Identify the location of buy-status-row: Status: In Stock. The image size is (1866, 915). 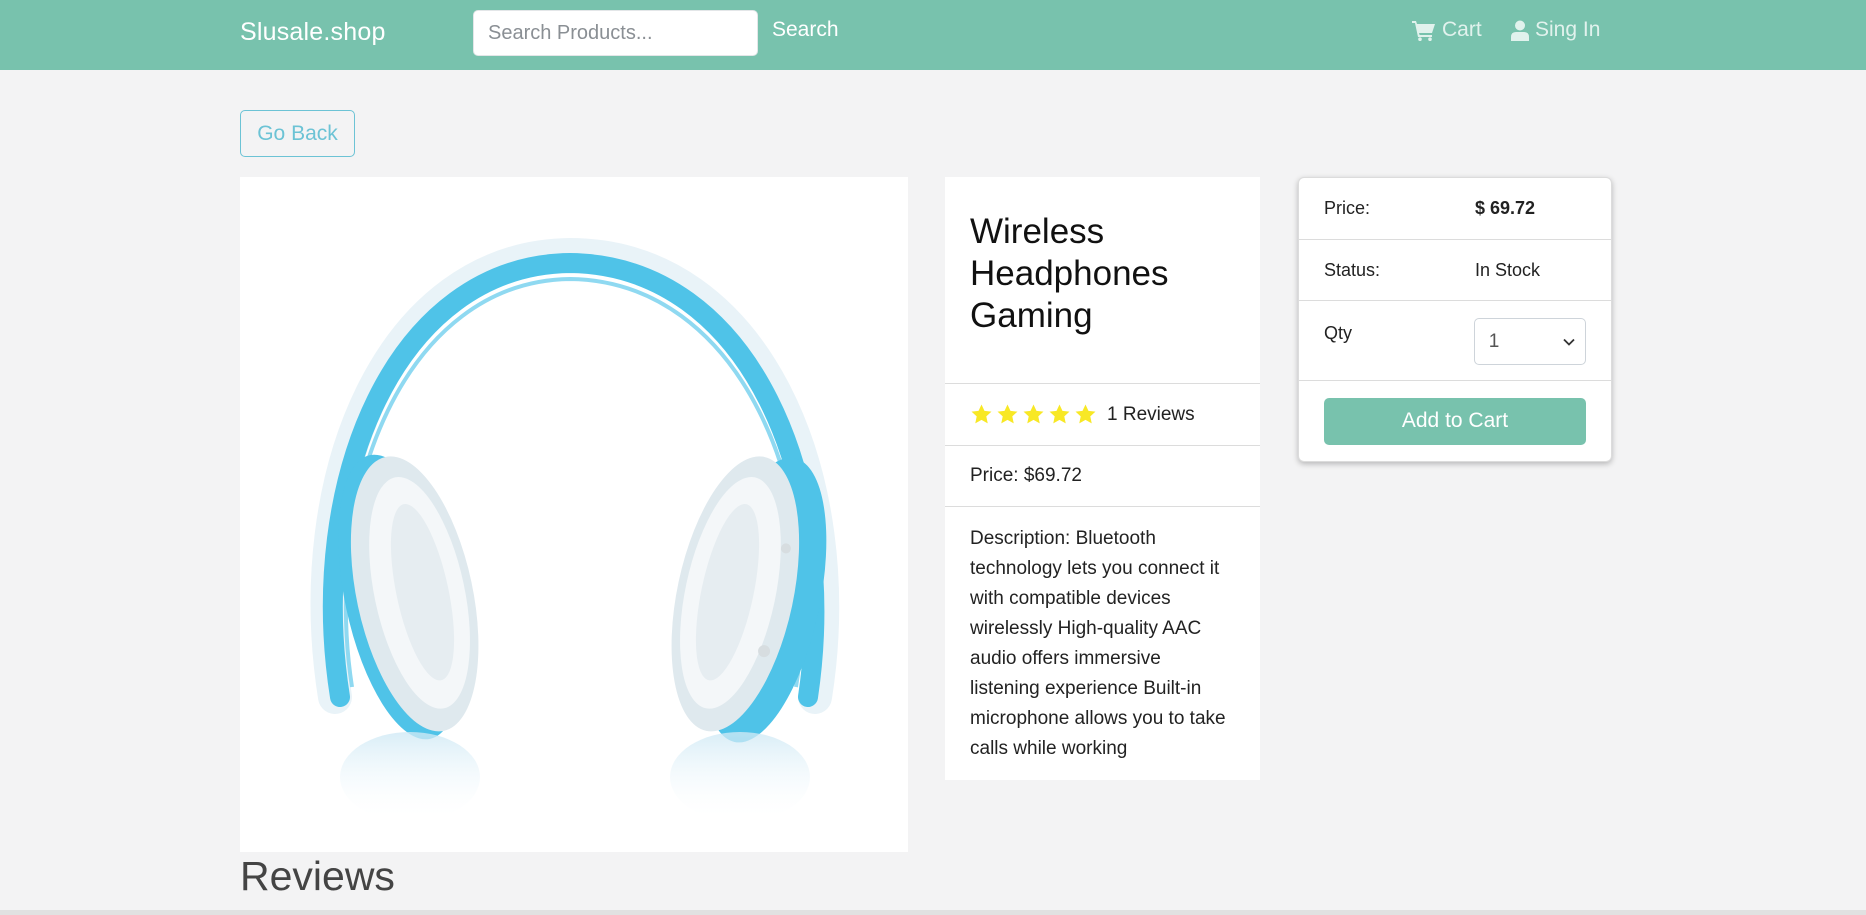
(1455, 270).